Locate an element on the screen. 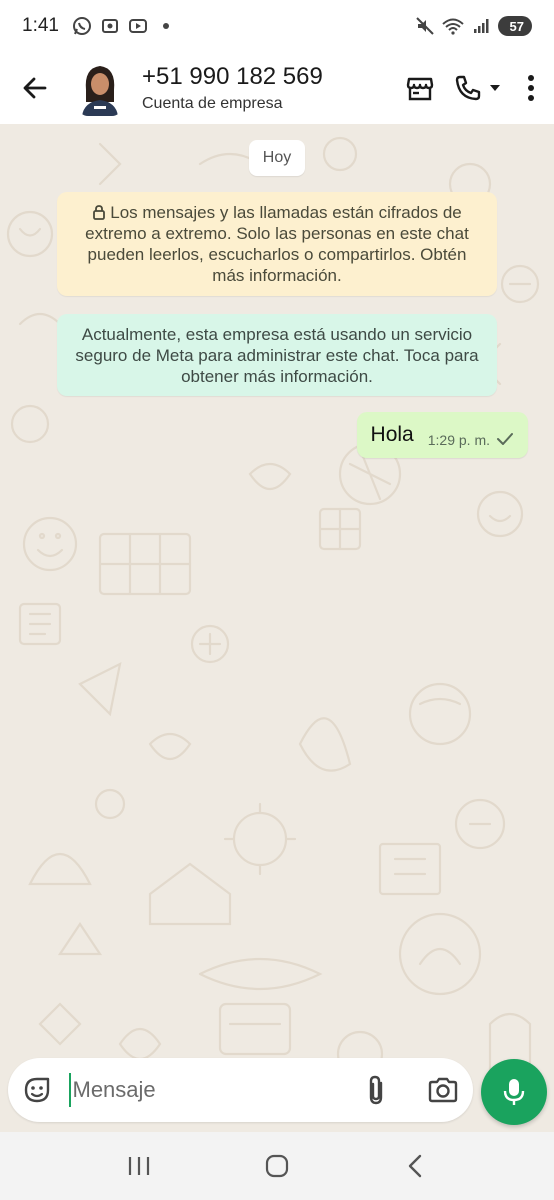 Image resolution: width=554 pixels, height=1200 pixels. screenshot-icon is located at coordinates (110, 26).